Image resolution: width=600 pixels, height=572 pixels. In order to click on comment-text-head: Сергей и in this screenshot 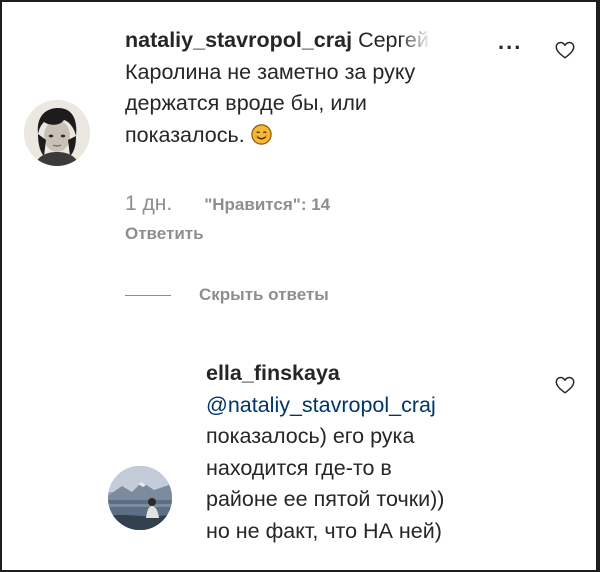, I will do `click(395, 40)`.